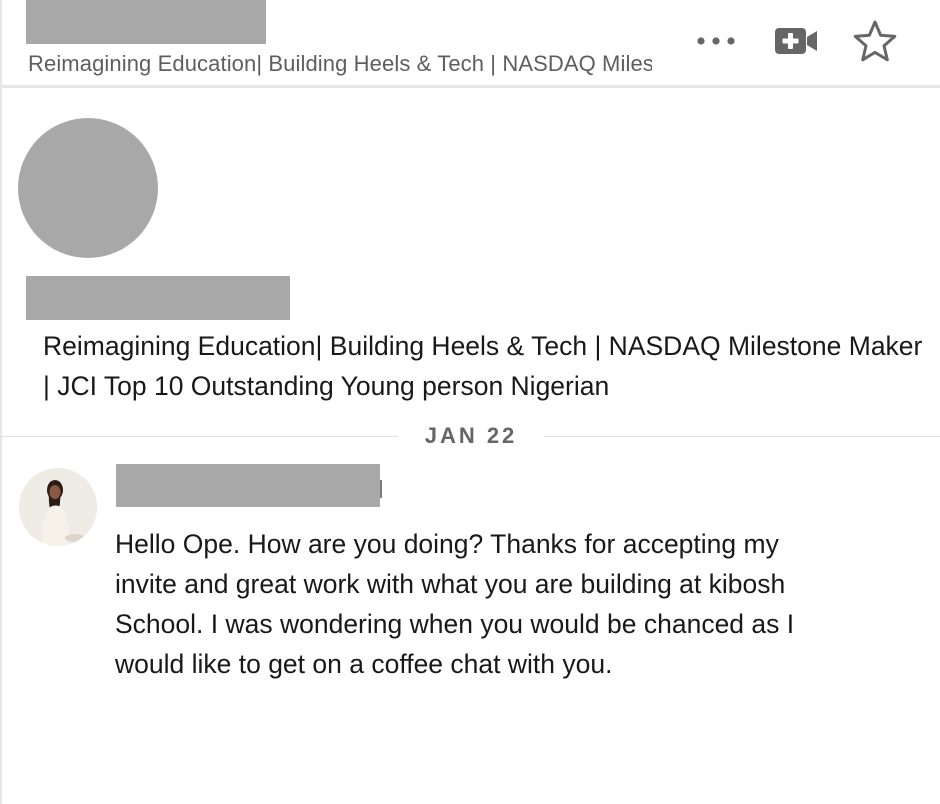  Describe the element at coordinates (471, 436) in the screenshot. I see `date-separator: JAN 22` at that location.